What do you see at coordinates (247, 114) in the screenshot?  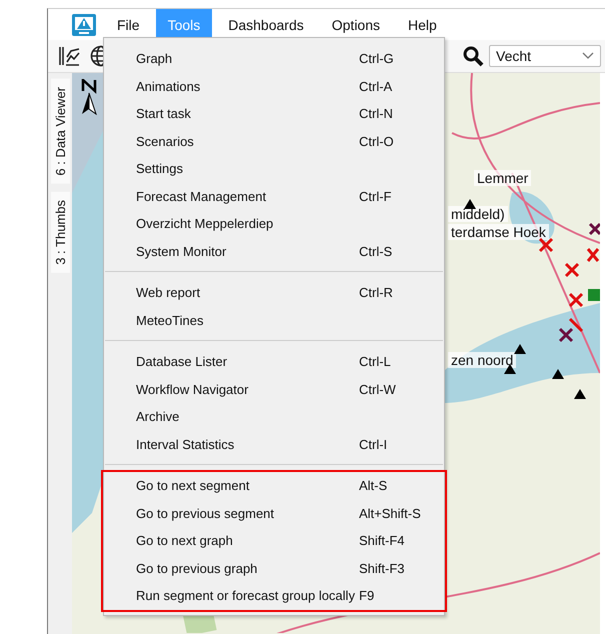 I see `menu-item: Start task` at bounding box center [247, 114].